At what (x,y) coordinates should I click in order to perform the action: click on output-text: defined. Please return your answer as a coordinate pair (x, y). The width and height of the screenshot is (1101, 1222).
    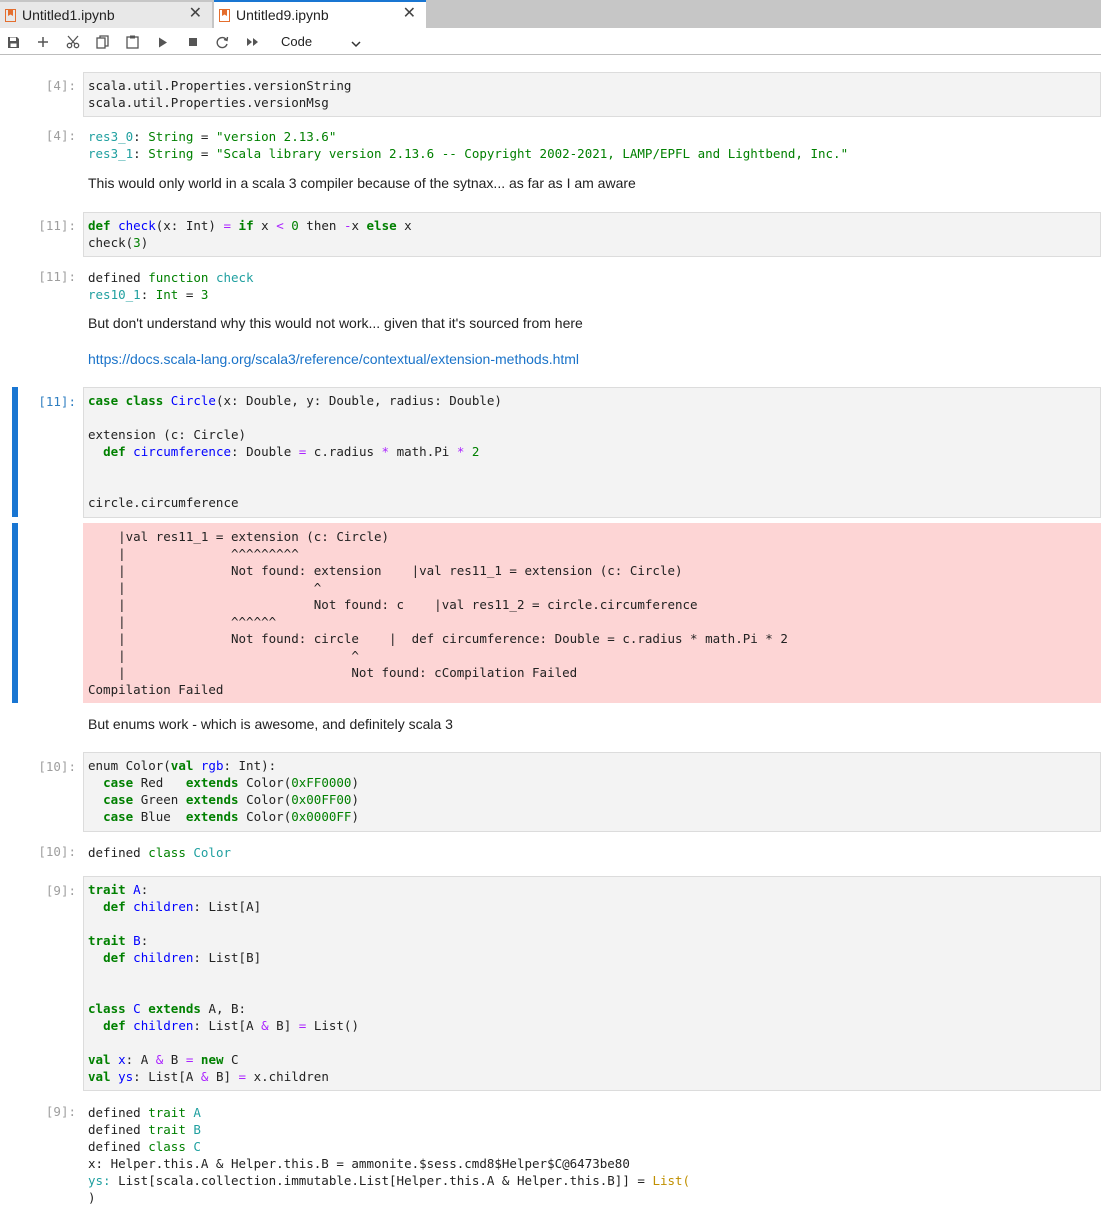
    Looking at the image, I should click on (118, 277).